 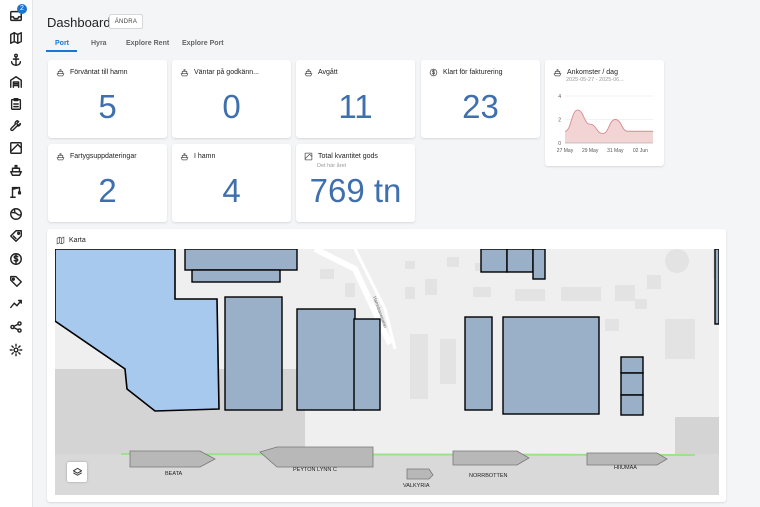 I want to click on trending-icon, so click(x=16, y=304).